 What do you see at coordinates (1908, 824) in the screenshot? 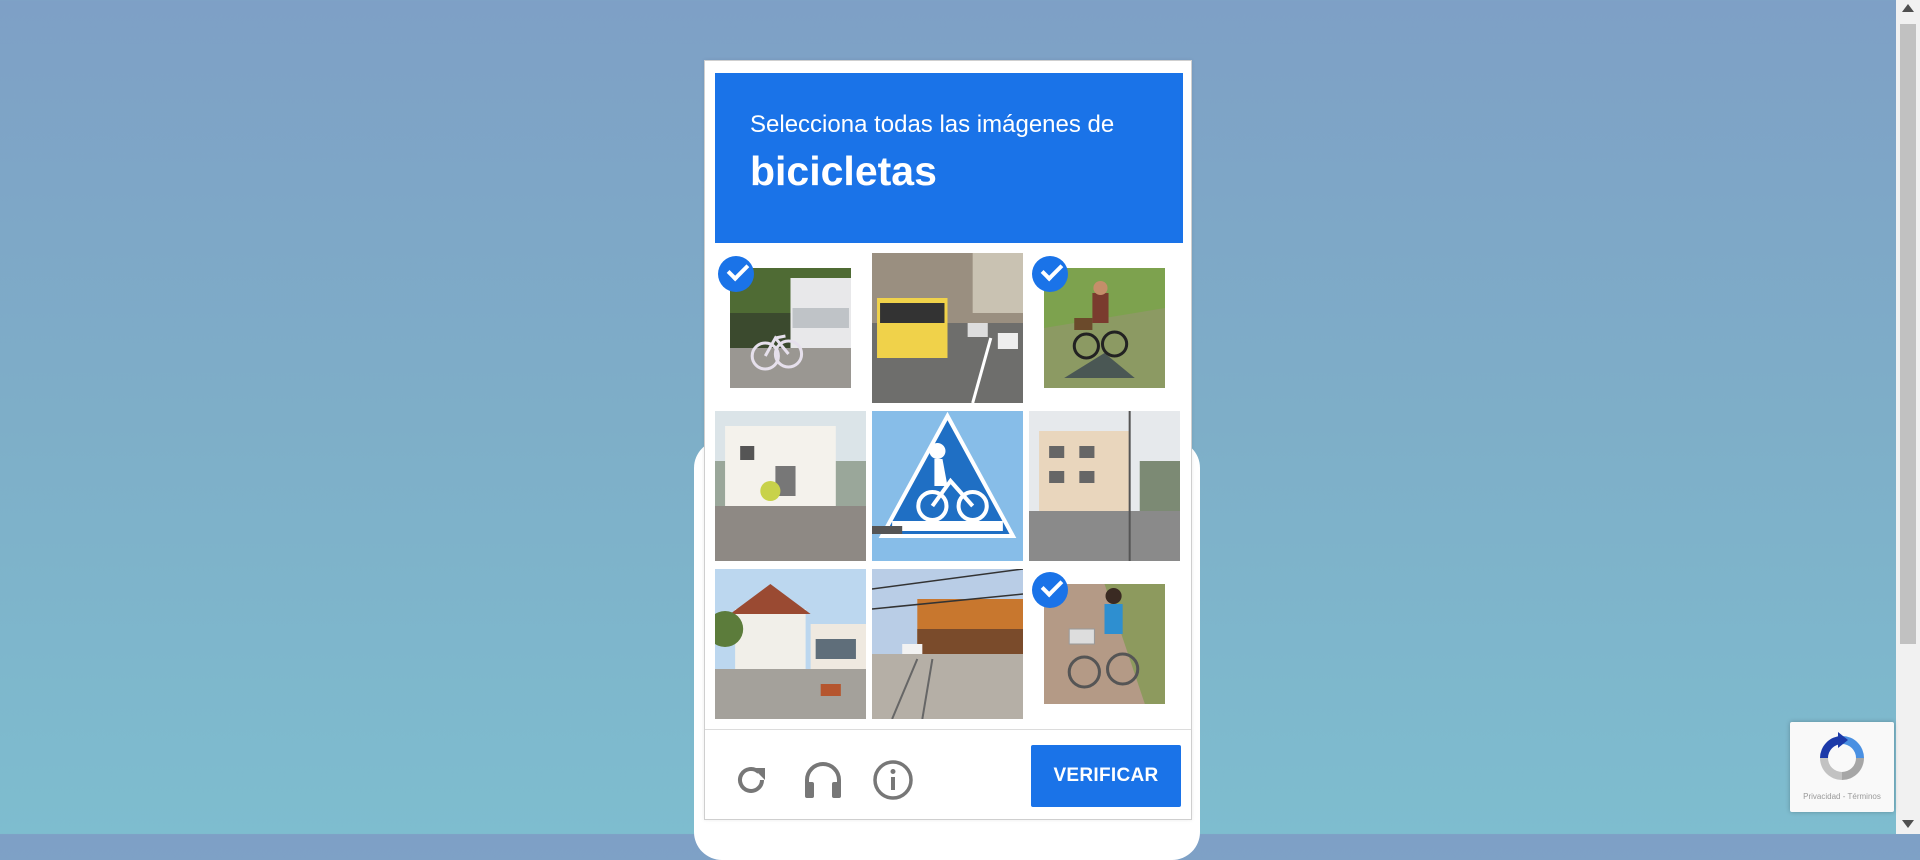
I see `scroll-down-arrow-icon` at bounding box center [1908, 824].